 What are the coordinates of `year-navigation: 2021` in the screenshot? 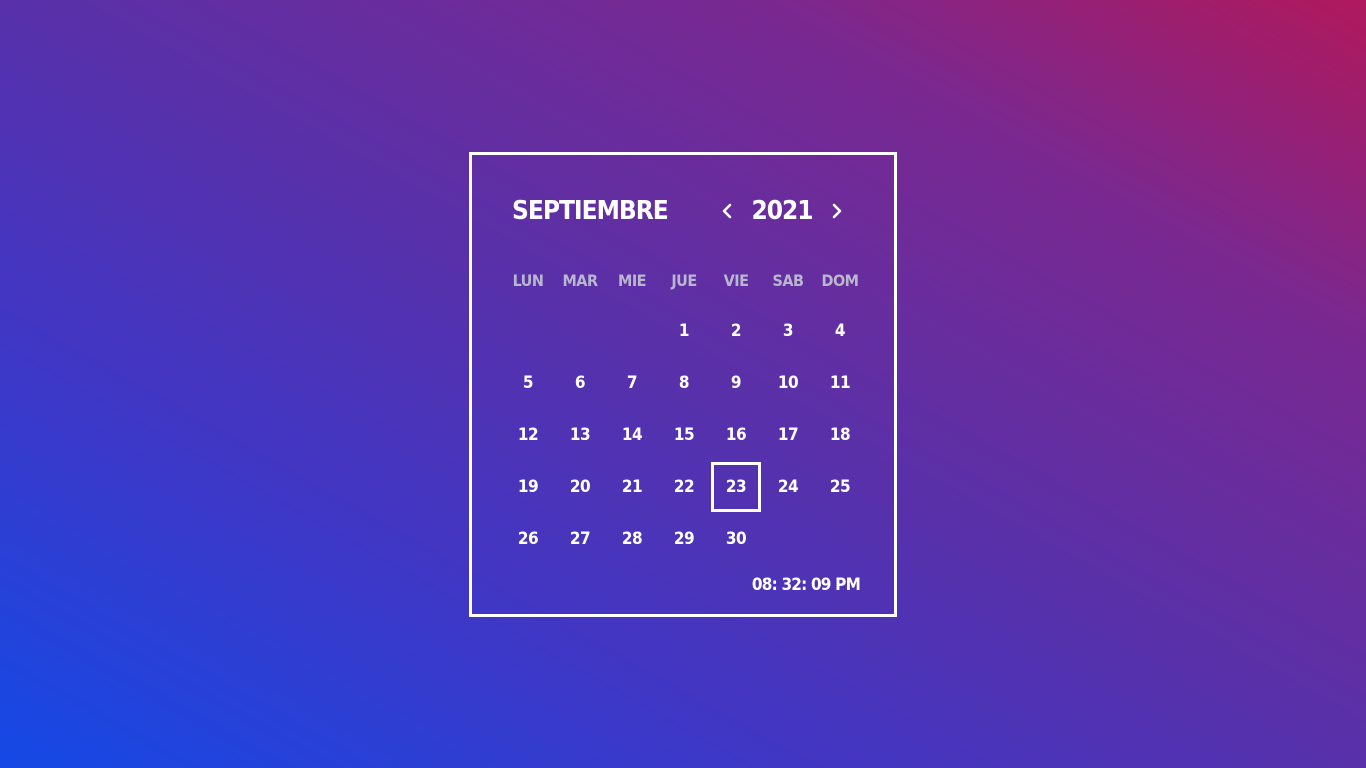 It's located at (782, 211).